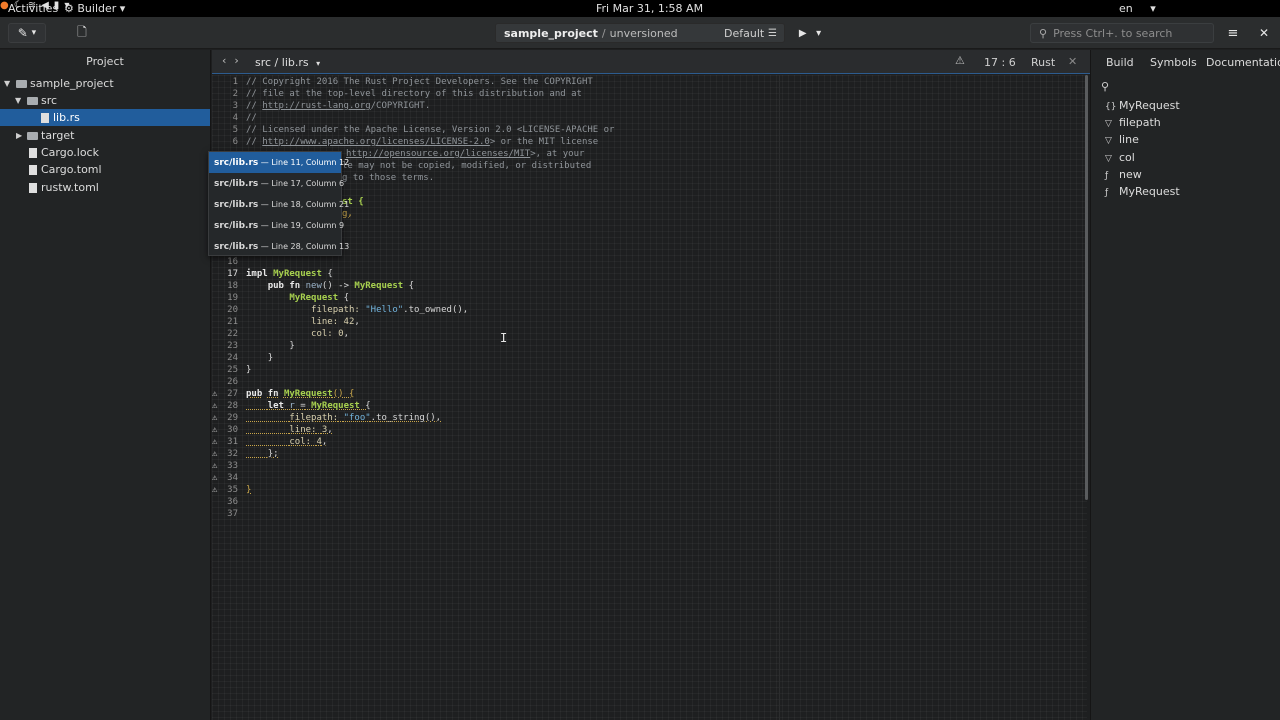  I want to click on tree-item-sample-project: ▼ sample_project, so click(105, 83).